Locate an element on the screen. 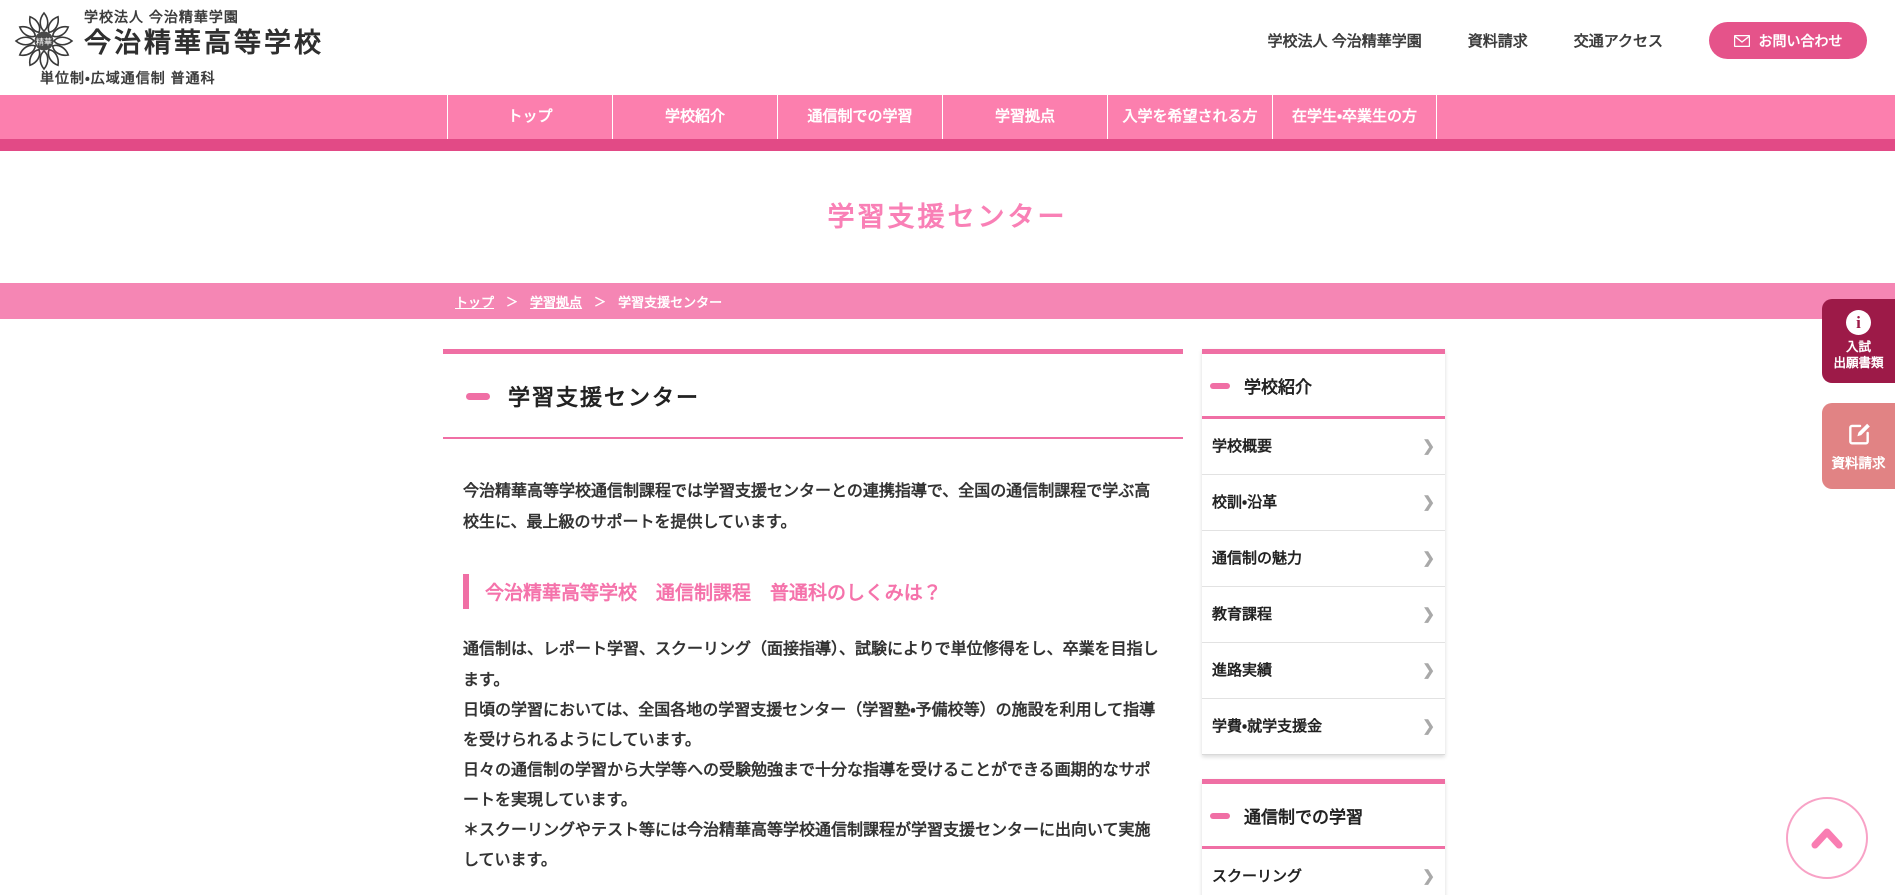 The image size is (1895, 895). mail-icon is located at coordinates (1741, 40).